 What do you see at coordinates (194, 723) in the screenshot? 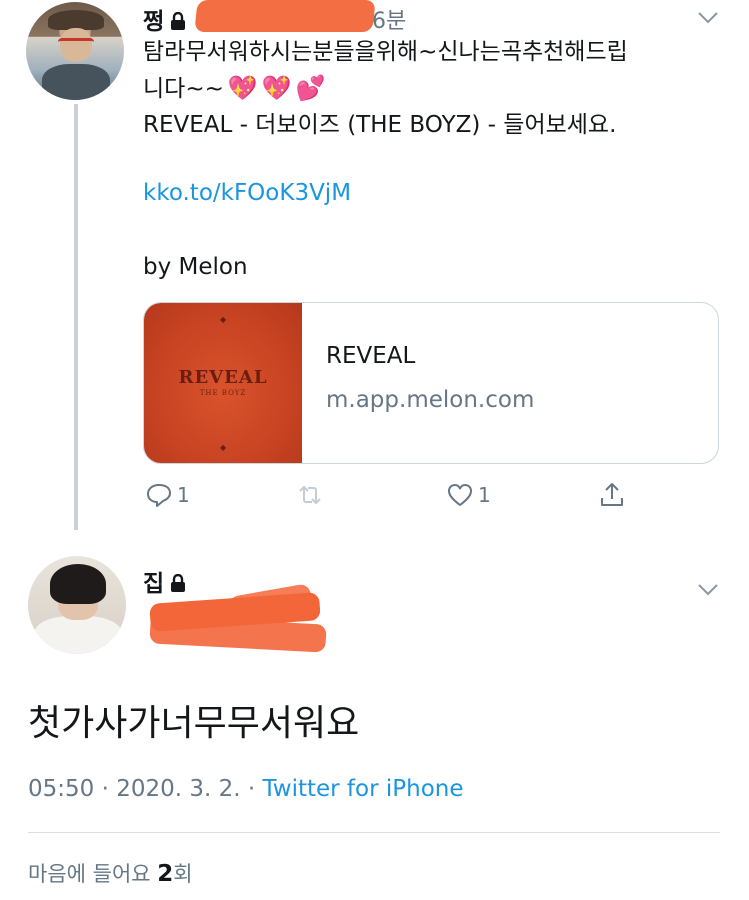
I see `tweet-text: 첫가사가너무무서워요` at bounding box center [194, 723].